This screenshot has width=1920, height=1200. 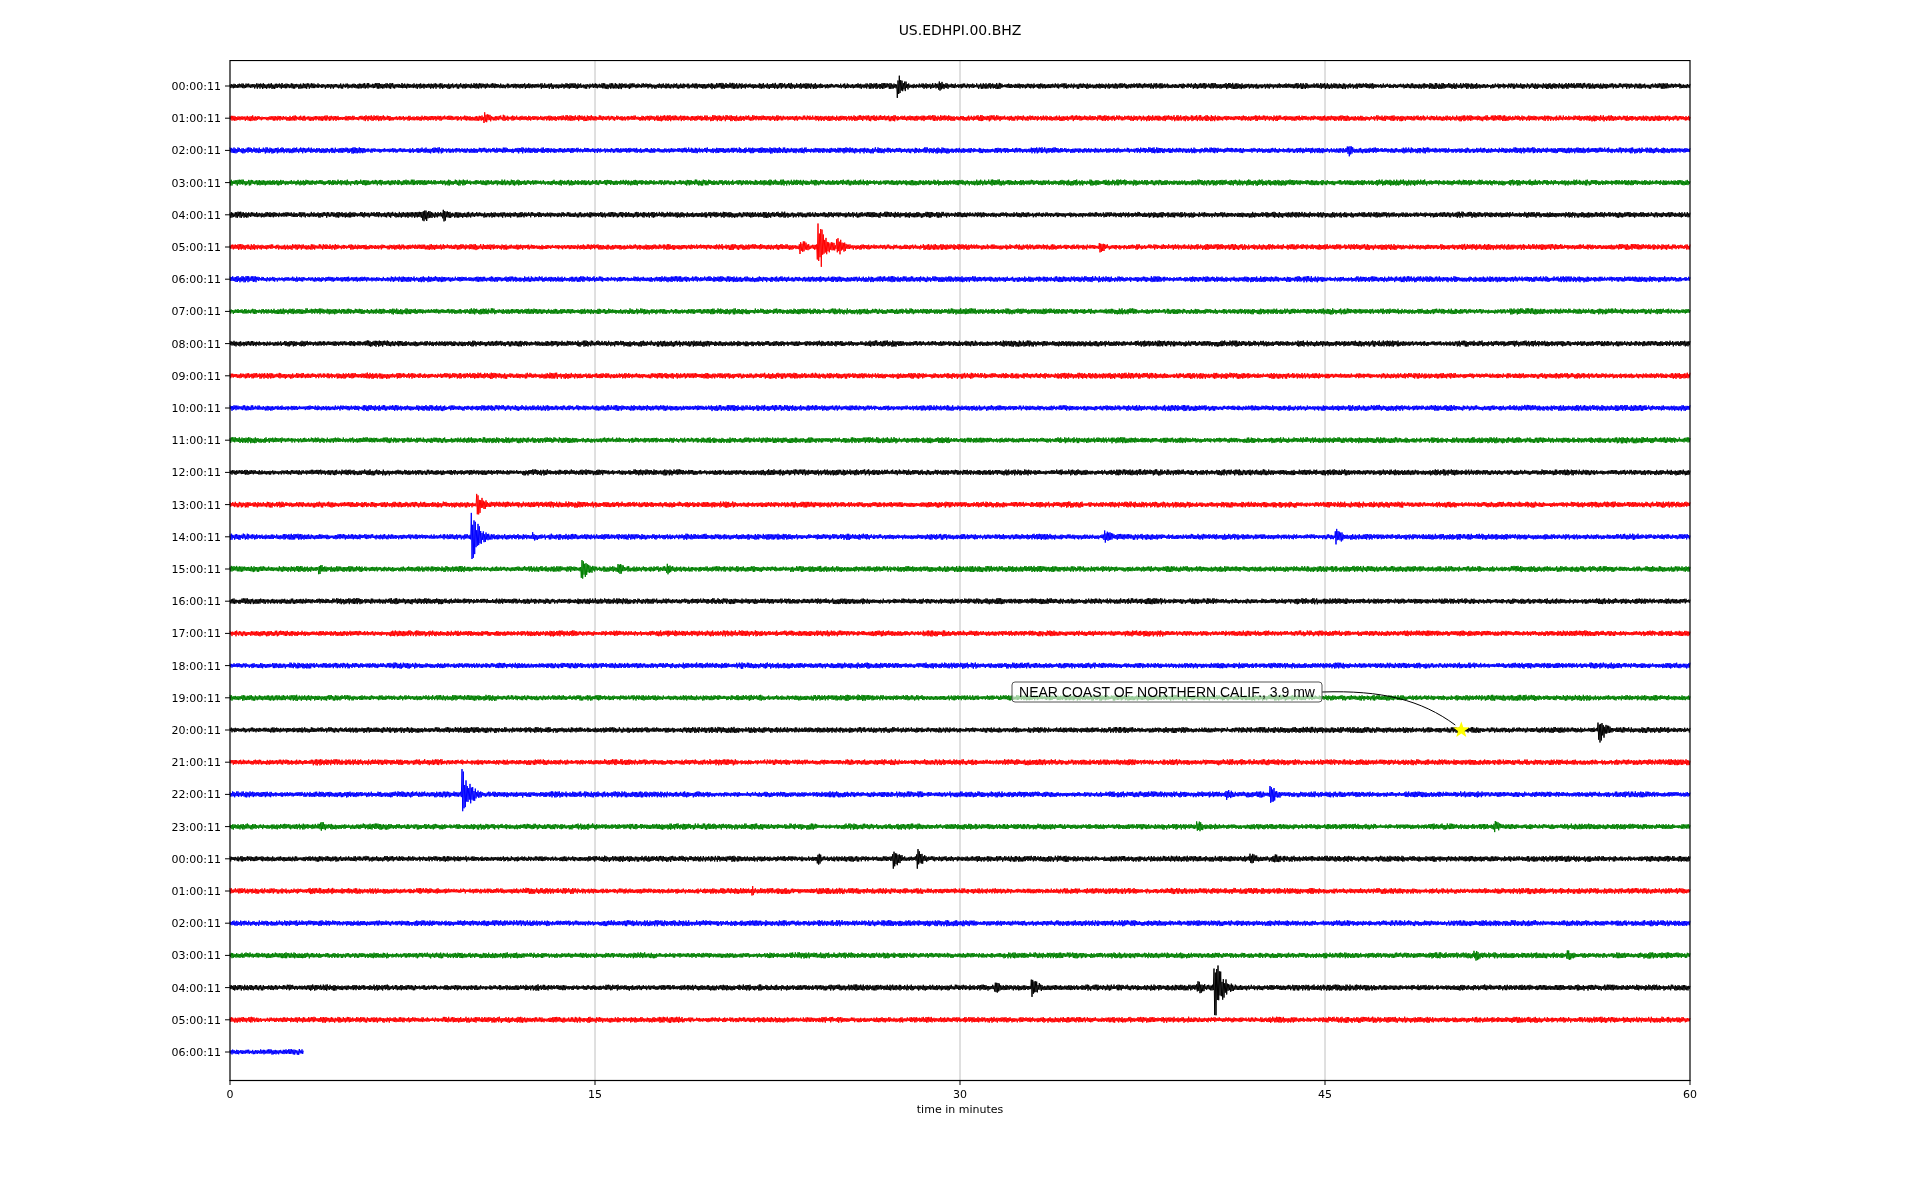 I want to click on row-time-label: 21:00:11, so click(x=196, y=763).